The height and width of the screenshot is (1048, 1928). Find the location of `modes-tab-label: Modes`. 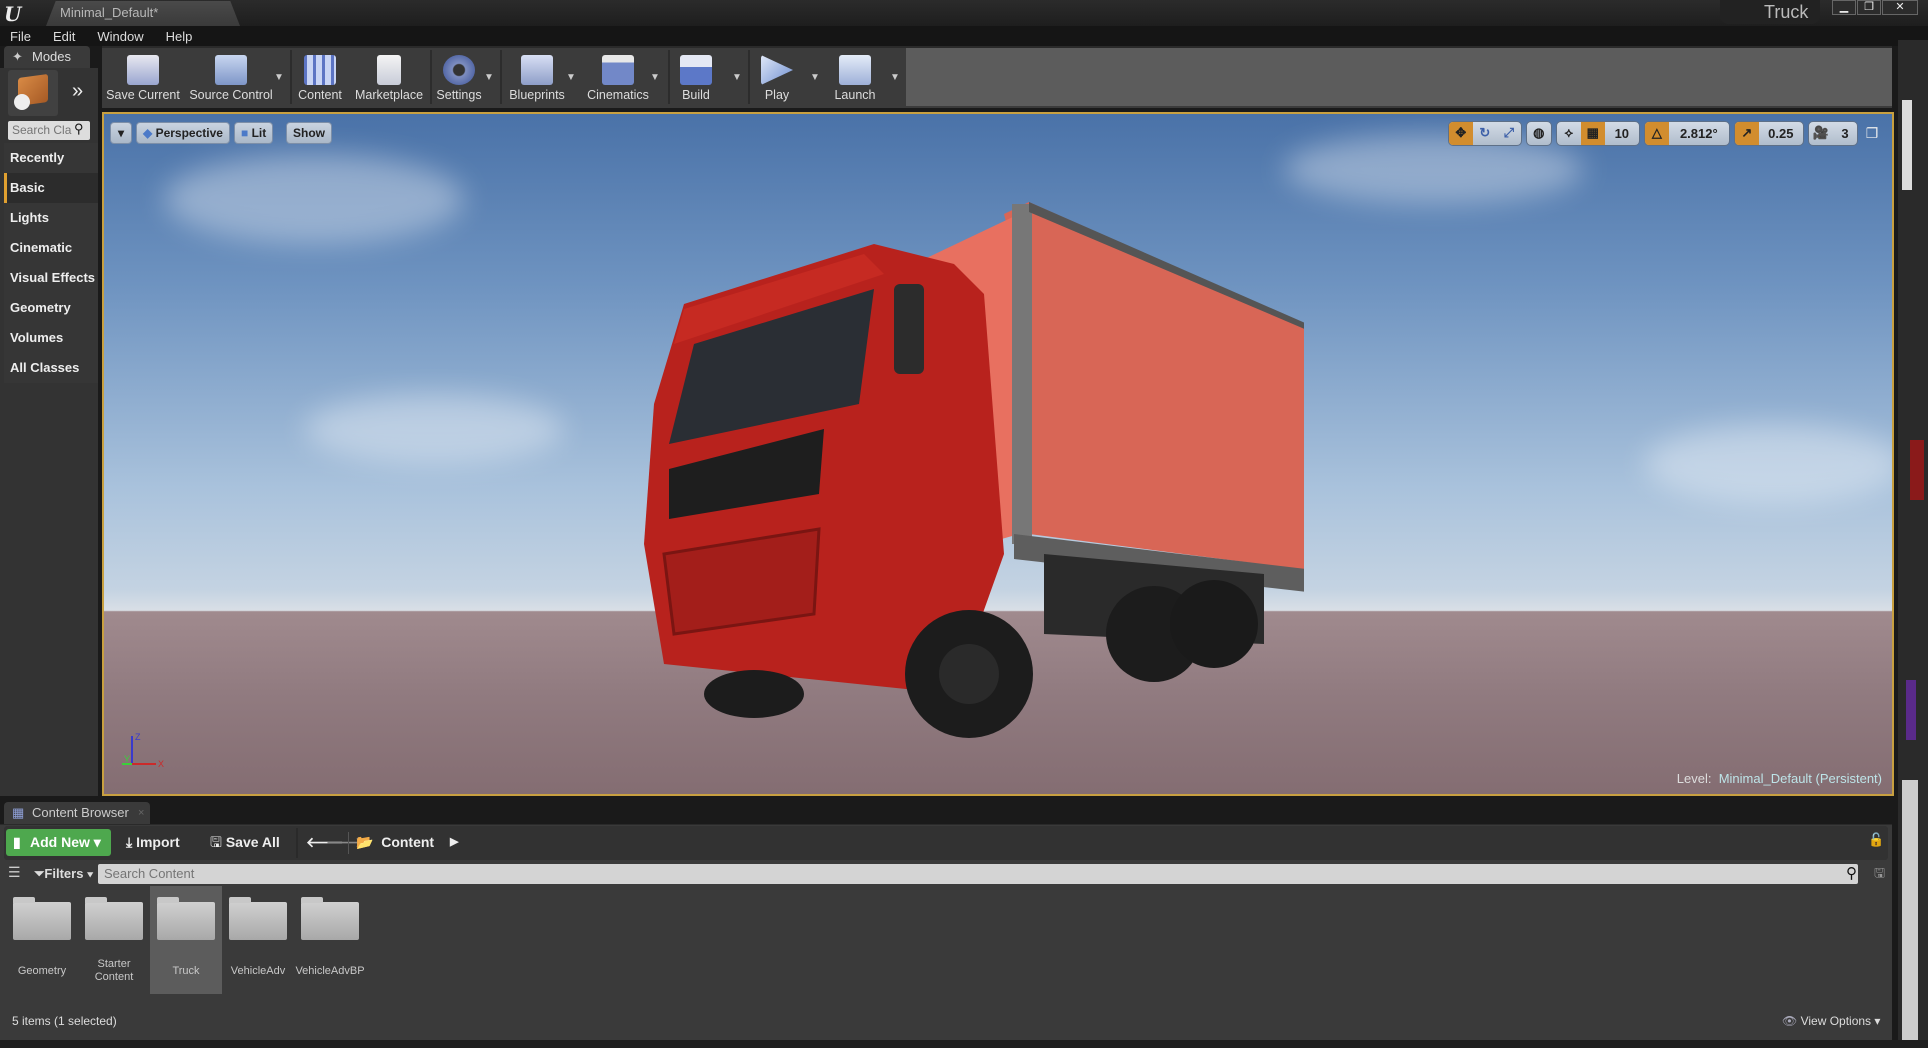

modes-tab-label: Modes is located at coordinates (52, 56).